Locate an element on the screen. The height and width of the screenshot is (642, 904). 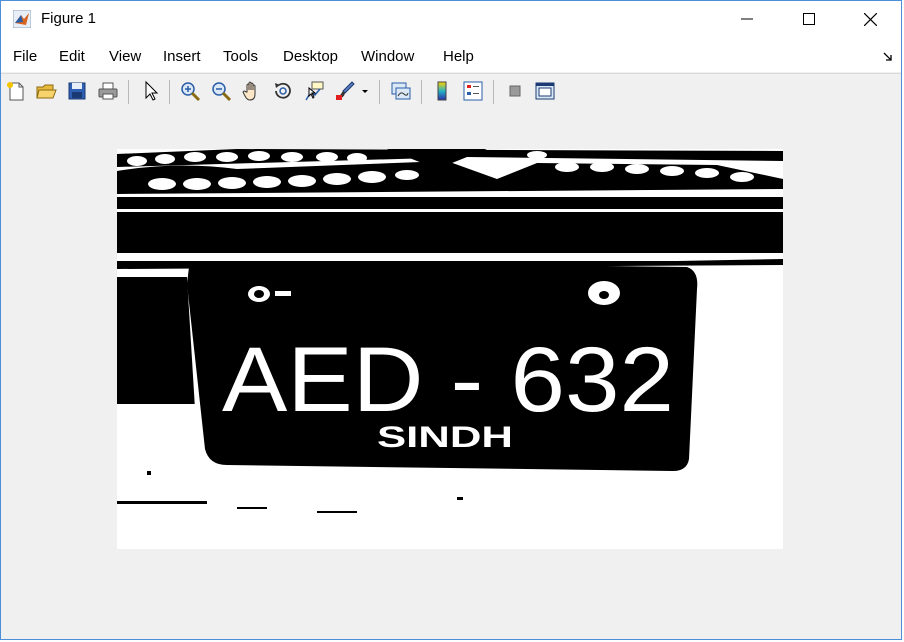
dock-arrow-icon is located at coordinates (888, 57).